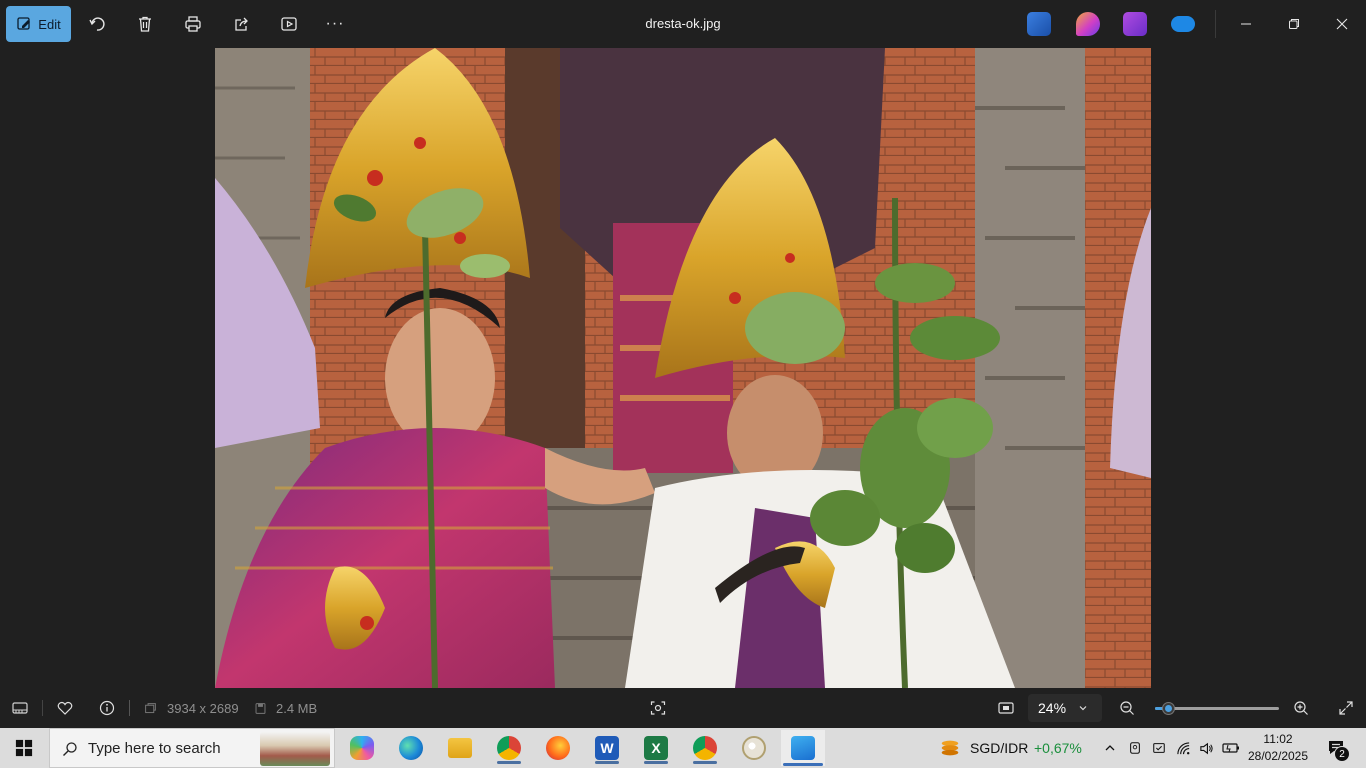 The width and height of the screenshot is (1366, 768). What do you see at coordinates (558, 748) in the screenshot?
I see `taskbar-firefox` at bounding box center [558, 748].